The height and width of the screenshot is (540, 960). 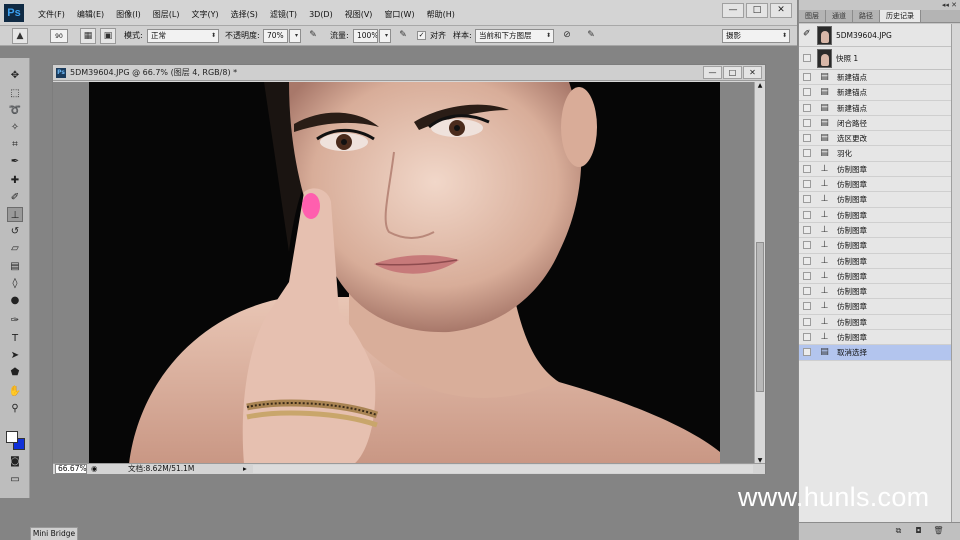 I want to click on brush-preset-picker: 90, so click(x=59, y=36).